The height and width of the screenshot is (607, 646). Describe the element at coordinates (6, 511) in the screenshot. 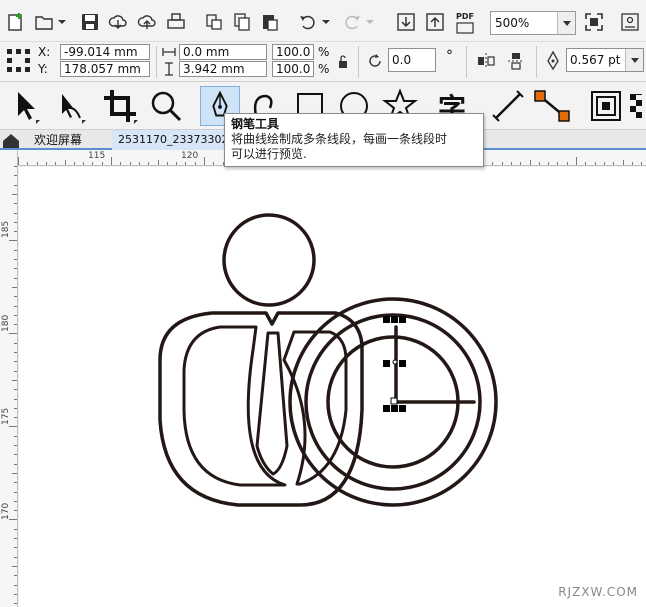

I see `ruler-label-170: 170` at that location.